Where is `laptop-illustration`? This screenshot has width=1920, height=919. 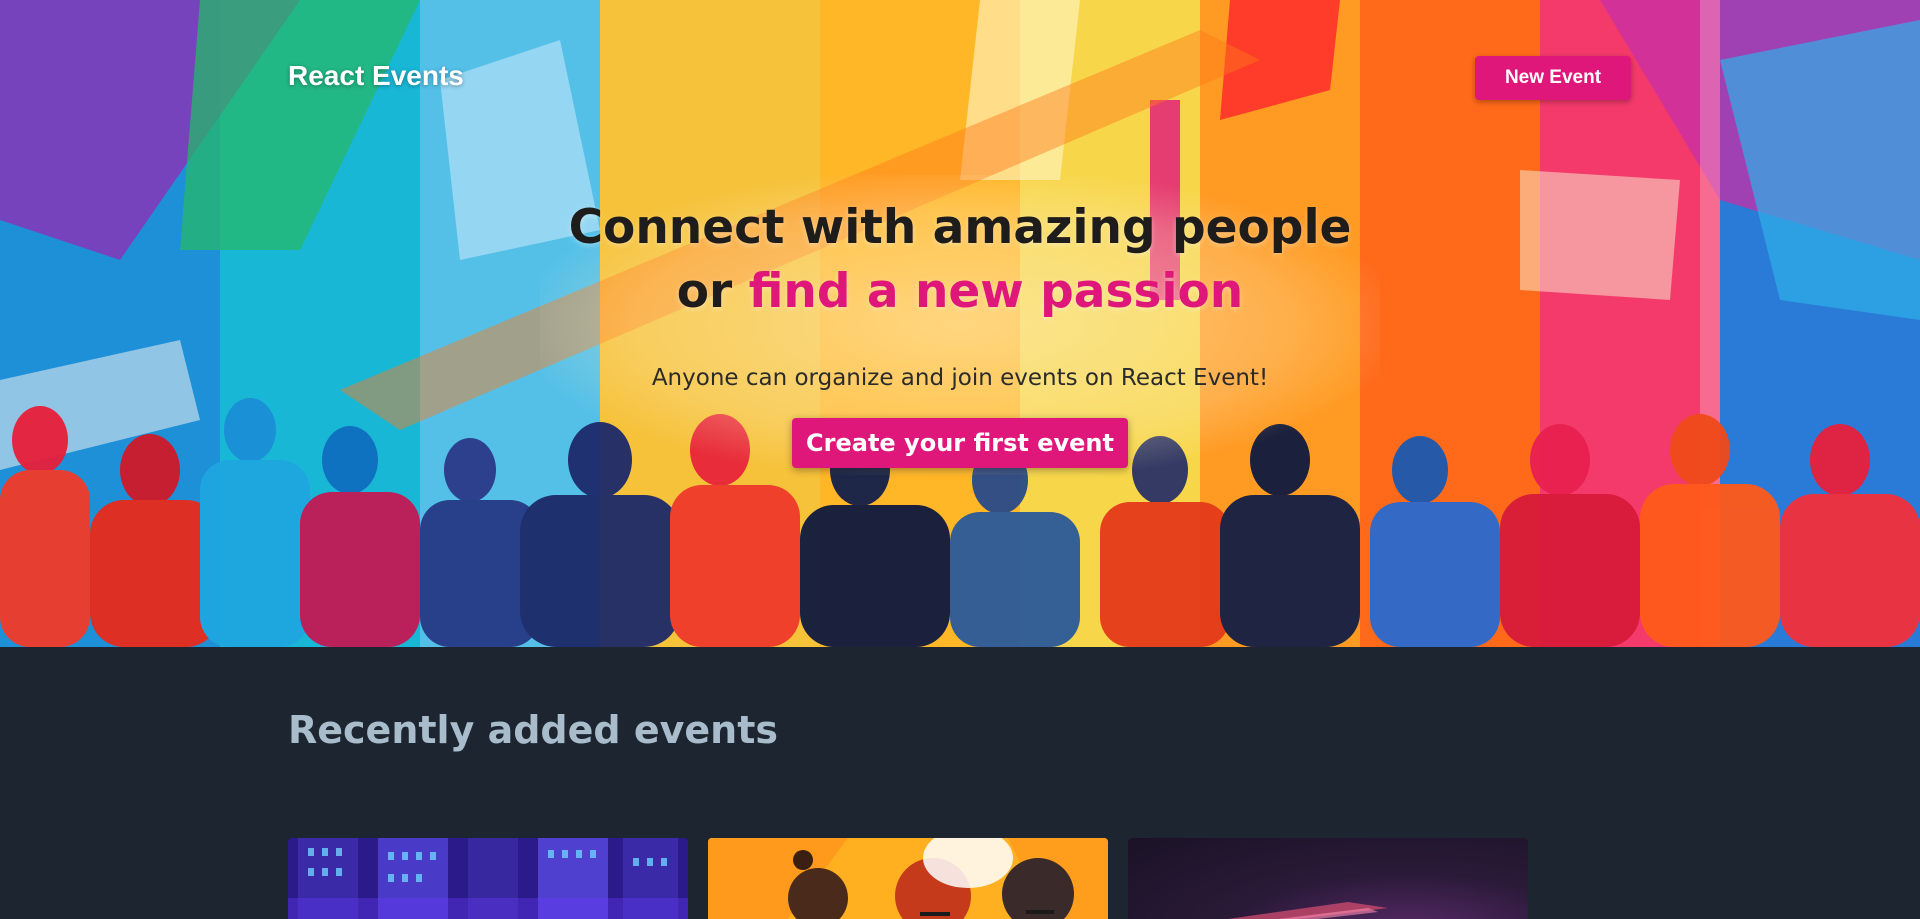 laptop-illustration is located at coordinates (1308, 910).